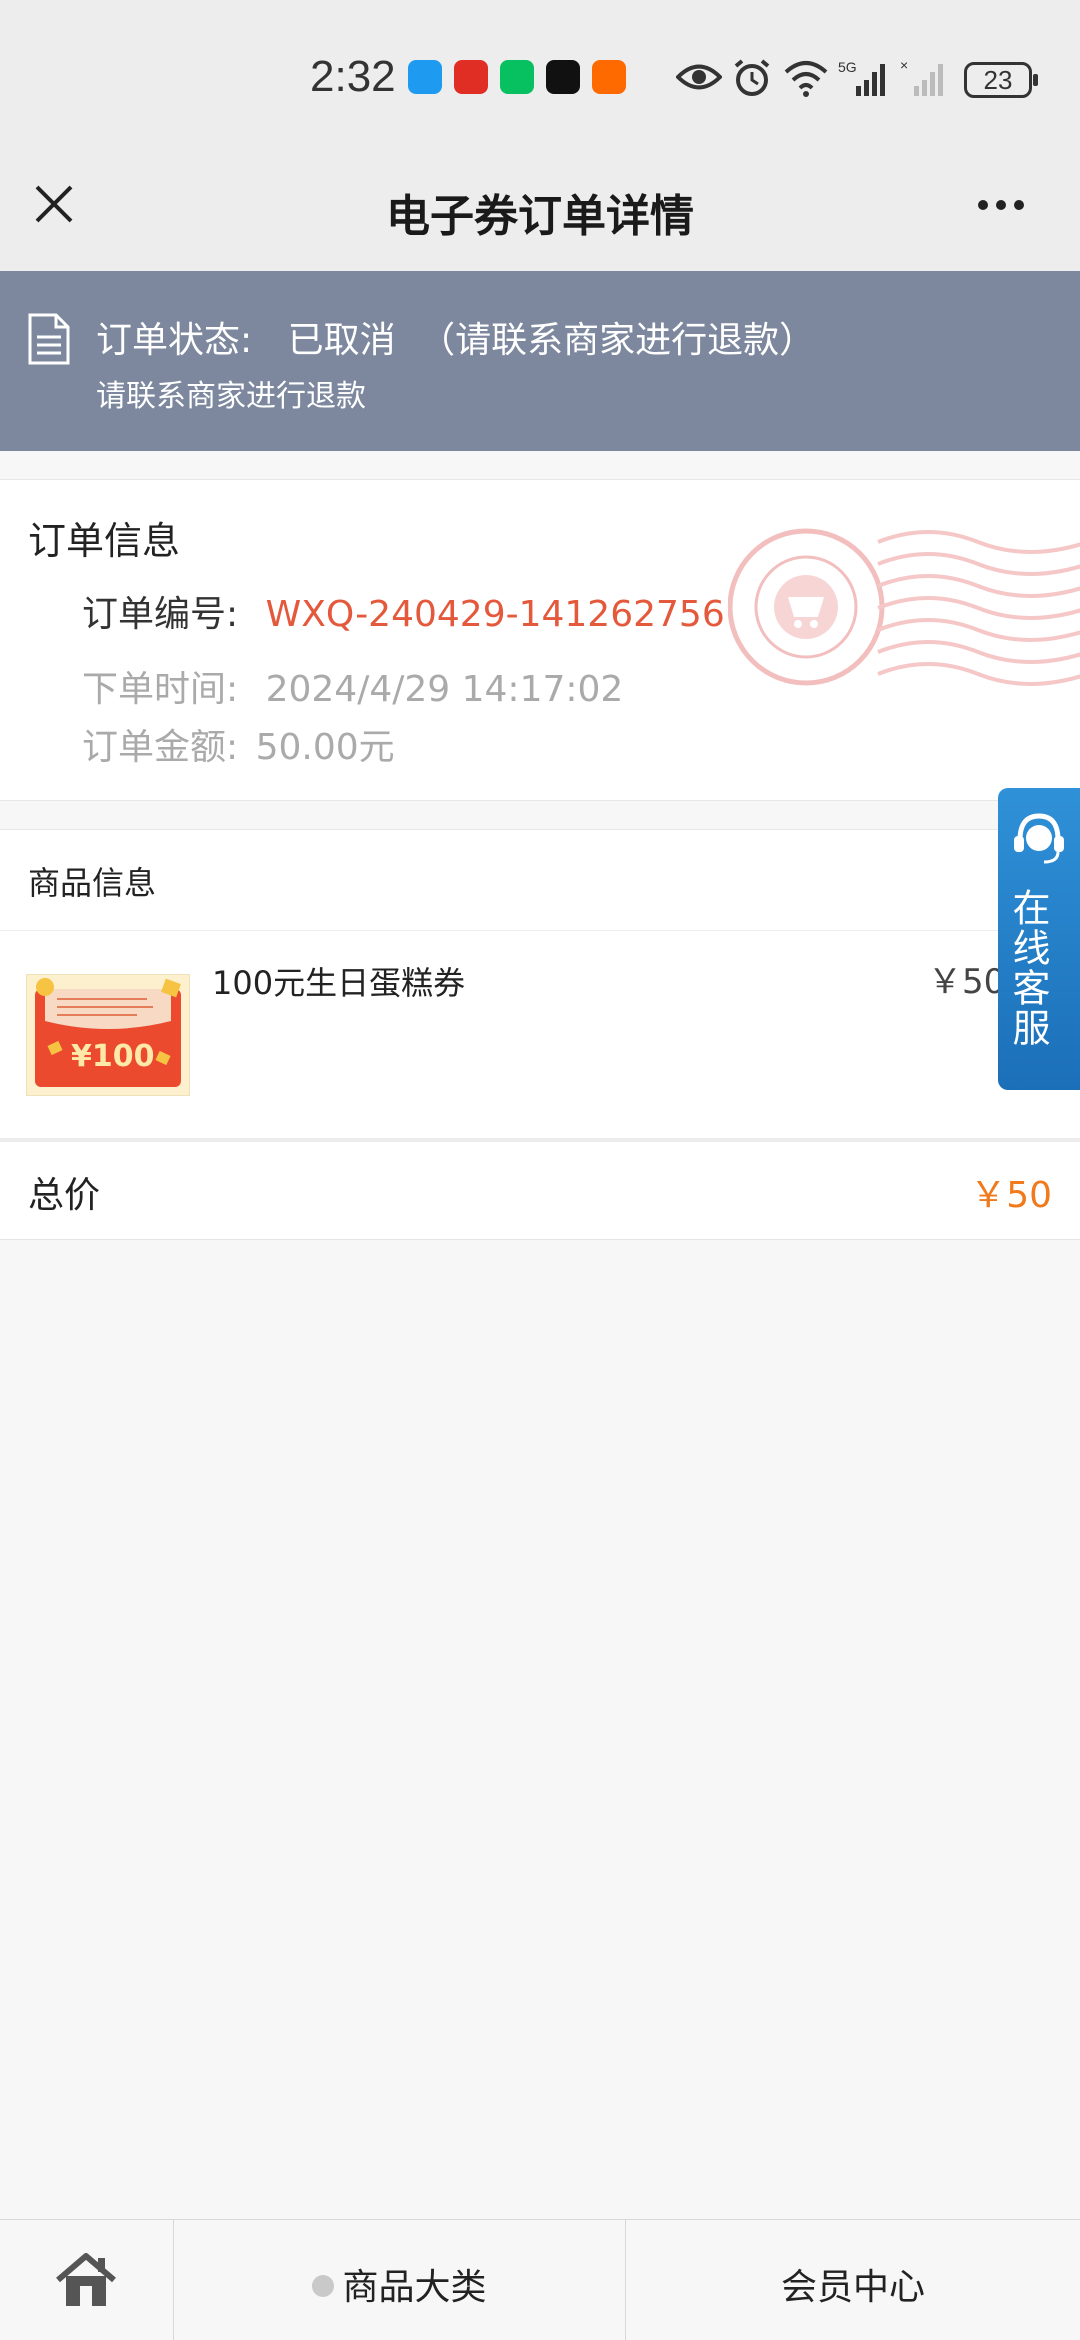  I want to click on online-service-button: 在线客服, so click(1039, 939).